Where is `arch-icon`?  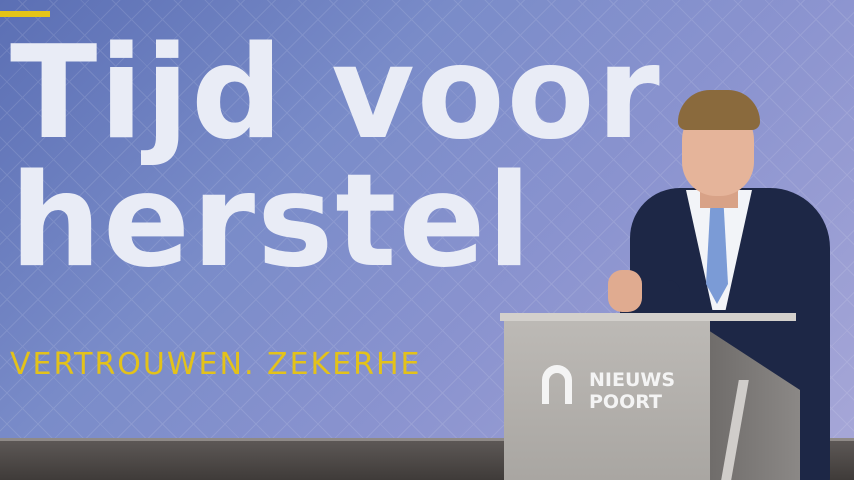 arch-icon is located at coordinates (557, 384).